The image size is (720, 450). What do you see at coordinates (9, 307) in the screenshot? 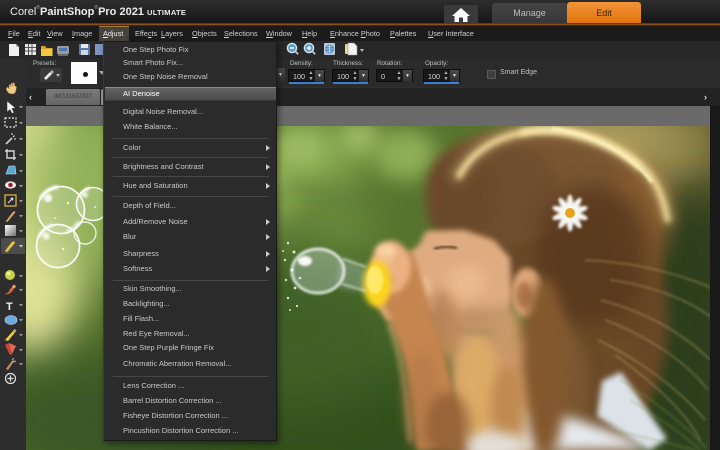
I see `svg-text: T` at bounding box center [9, 307].